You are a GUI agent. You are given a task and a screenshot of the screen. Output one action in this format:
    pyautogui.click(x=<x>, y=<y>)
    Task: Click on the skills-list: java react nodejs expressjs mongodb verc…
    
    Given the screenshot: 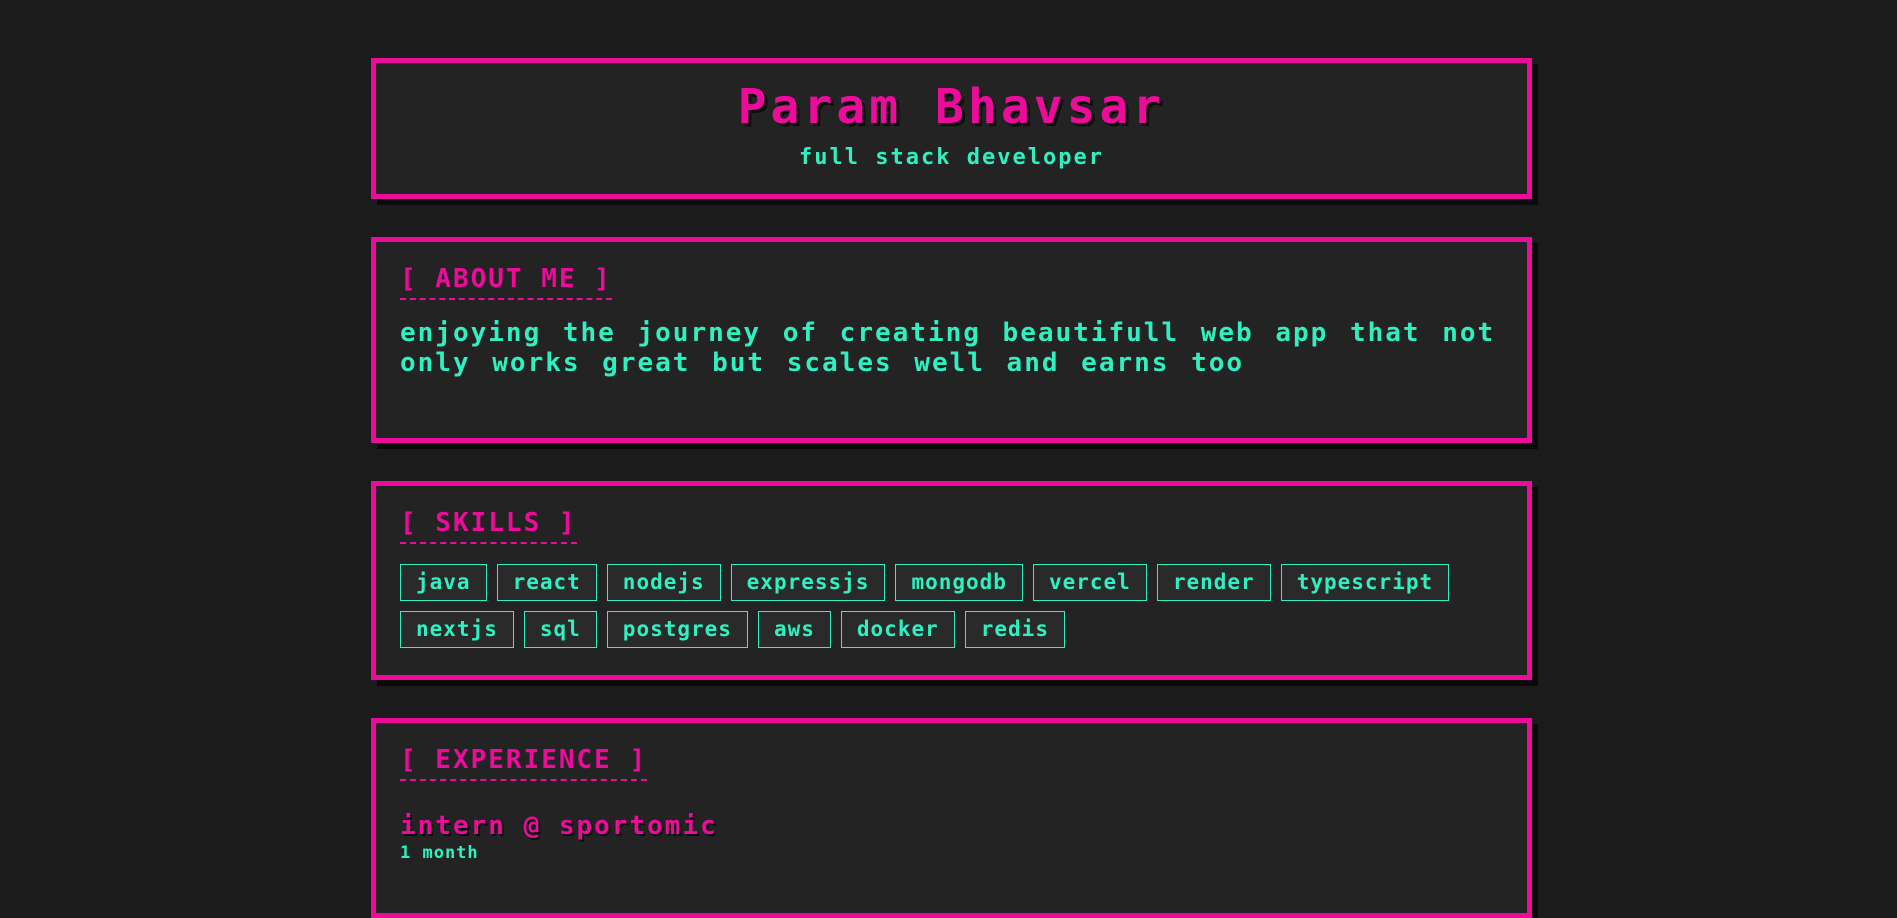 What is the action you would take?
    pyautogui.click(x=951, y=606)
    